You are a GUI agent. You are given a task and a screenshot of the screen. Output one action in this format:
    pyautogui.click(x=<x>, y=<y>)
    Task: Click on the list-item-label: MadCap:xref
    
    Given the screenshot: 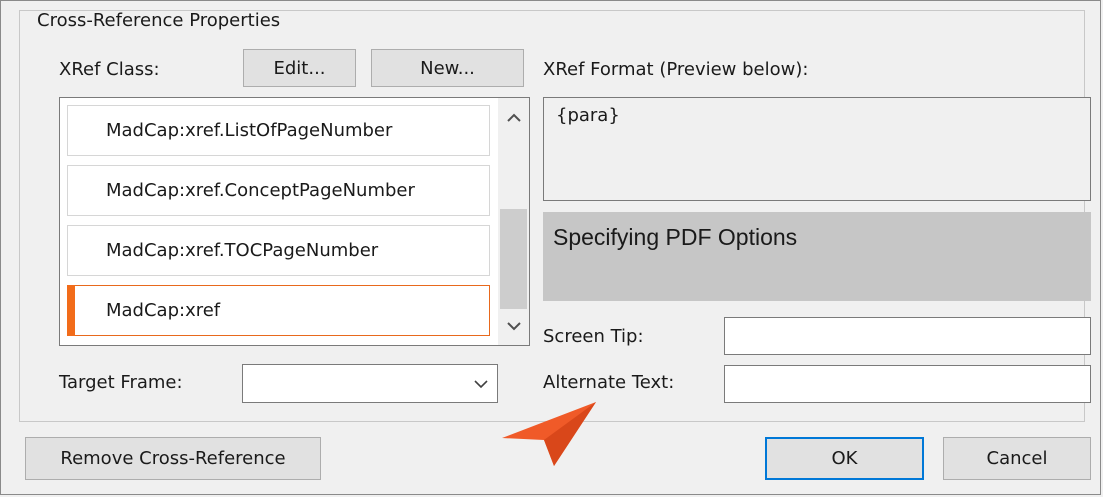 What is the action you would take?
    pyautogui.click(x=163, y=310)
    